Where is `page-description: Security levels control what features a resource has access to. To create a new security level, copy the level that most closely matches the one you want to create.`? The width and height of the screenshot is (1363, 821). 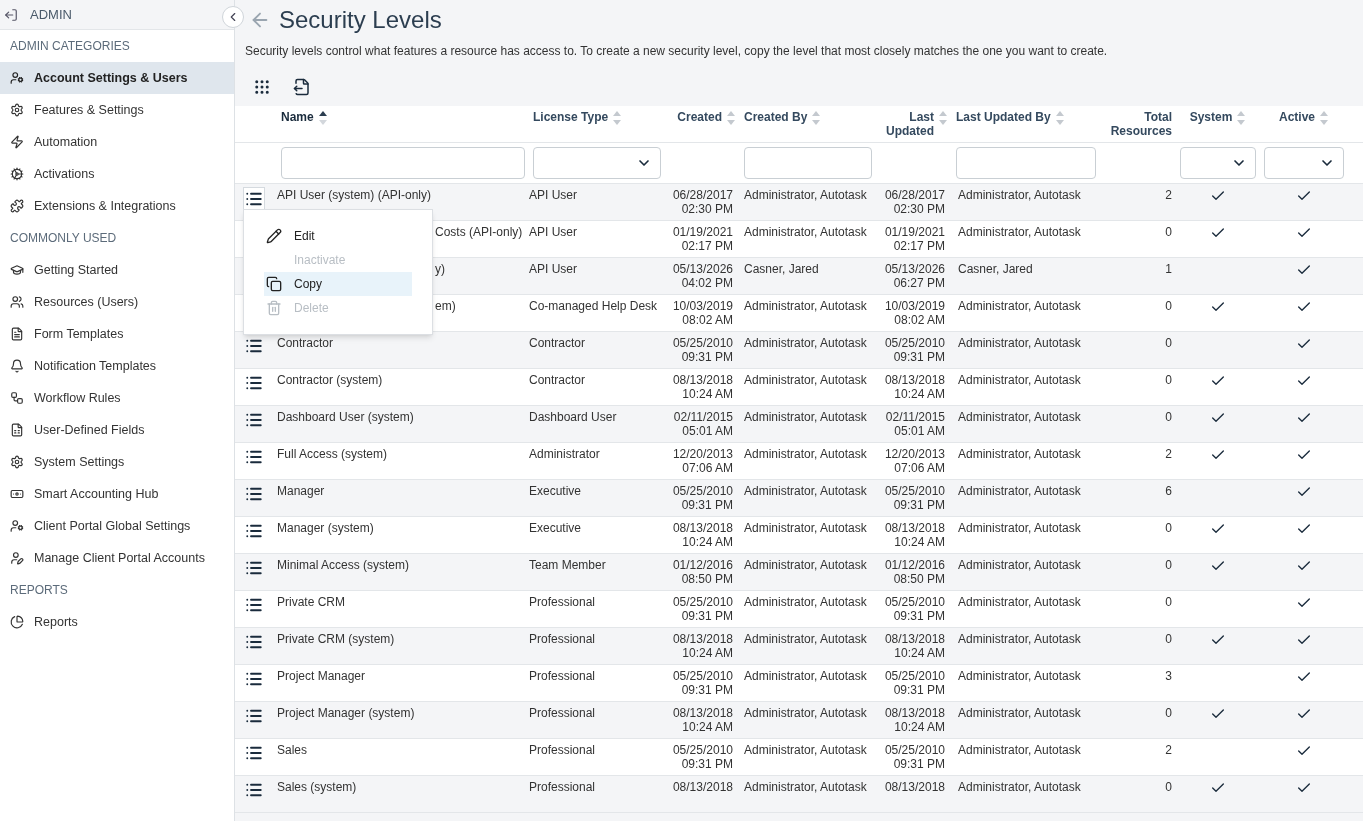 page-description: Security levels control what features a resource has access to. To create a new security level, copy the level that most closely matches the one you want to create. is located at coordinates (676, 51).